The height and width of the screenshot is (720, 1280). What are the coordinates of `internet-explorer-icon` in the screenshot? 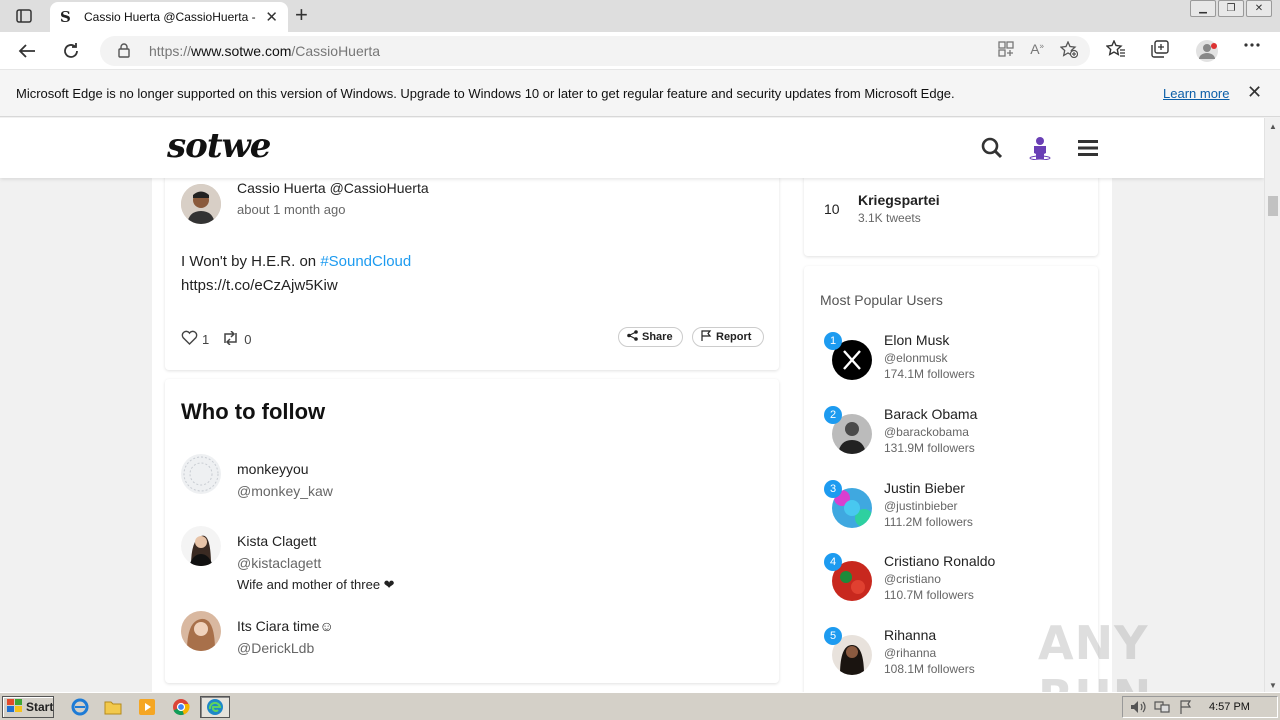 It's located at (80, 707).